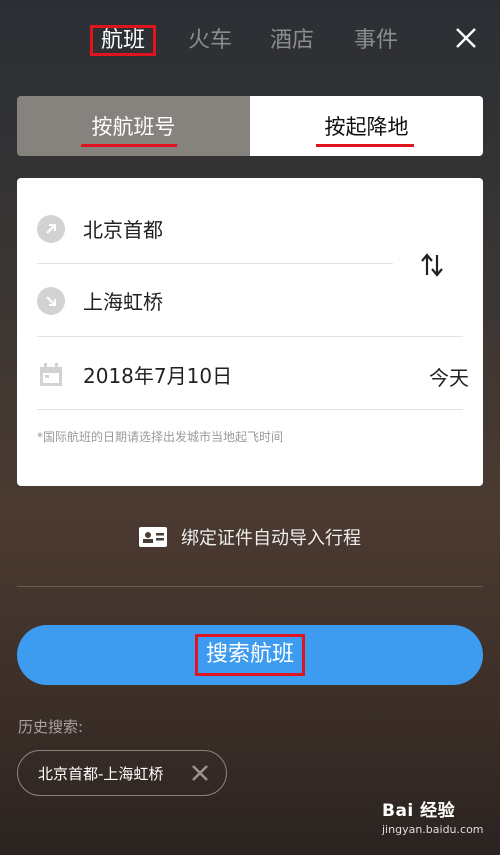 Image resolution: width=500 pixels, height=855 pixels. I want to click on tab-trains: 火车, so click(210, 41).